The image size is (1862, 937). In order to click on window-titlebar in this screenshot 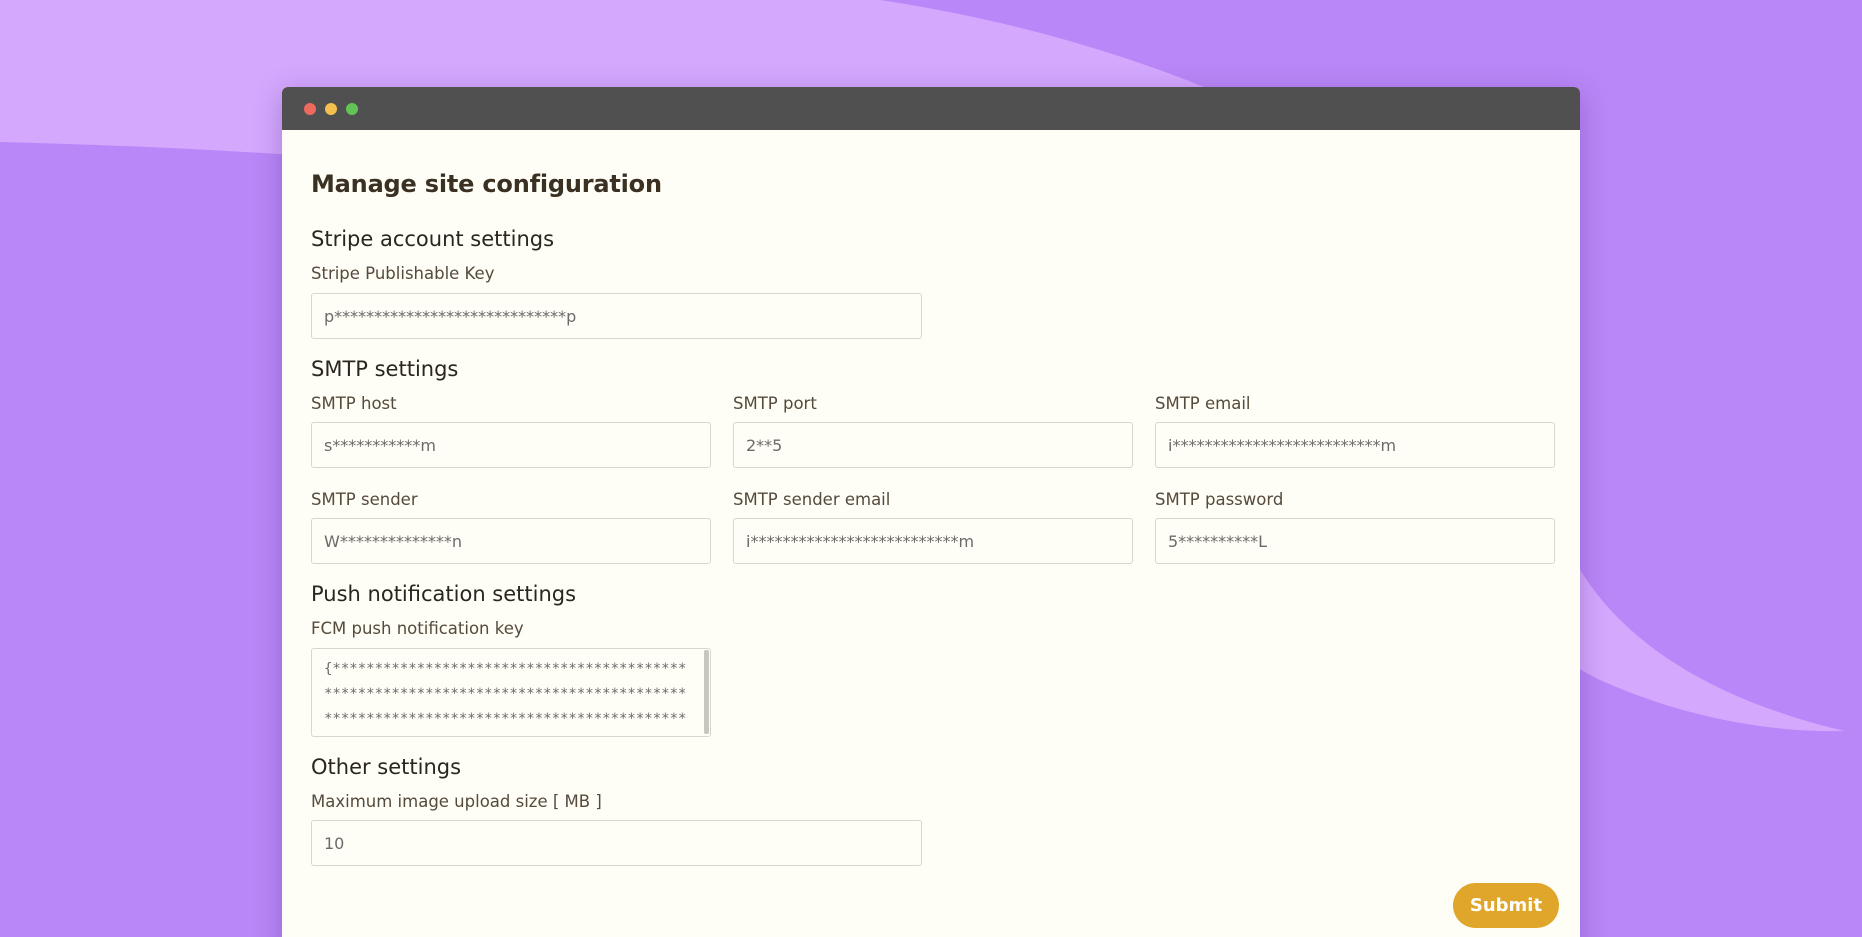, I will do `click(931, 108)`.